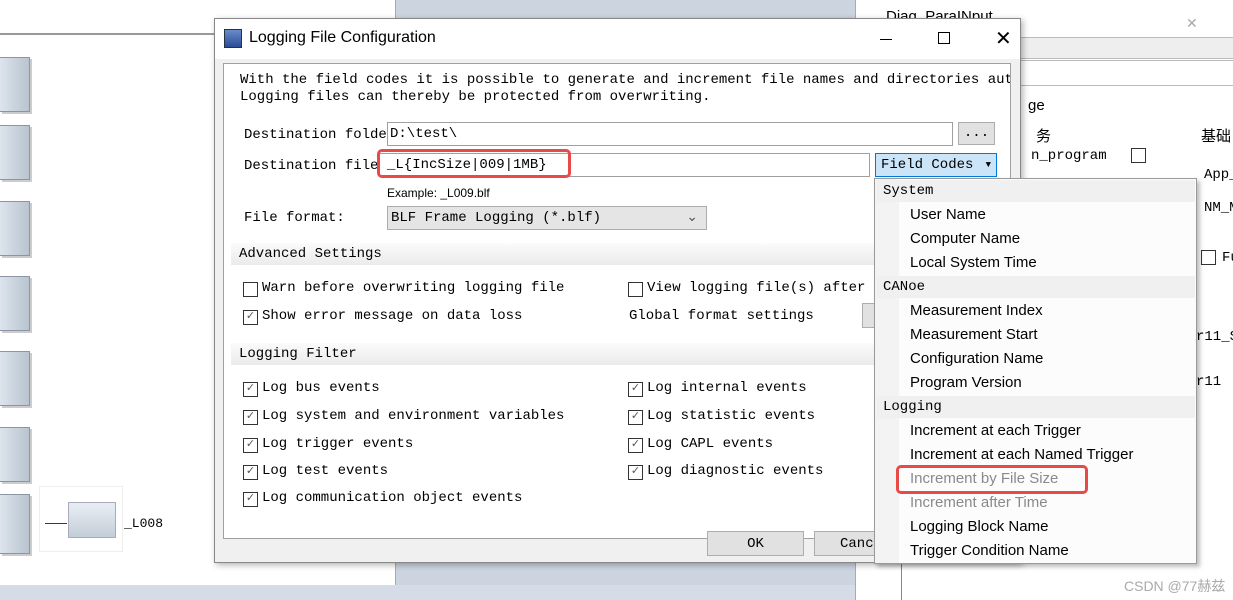 The width and height of the screenshot is (1233, 600). I want to click on global-format-label: Global format settings, so click(721, 316).